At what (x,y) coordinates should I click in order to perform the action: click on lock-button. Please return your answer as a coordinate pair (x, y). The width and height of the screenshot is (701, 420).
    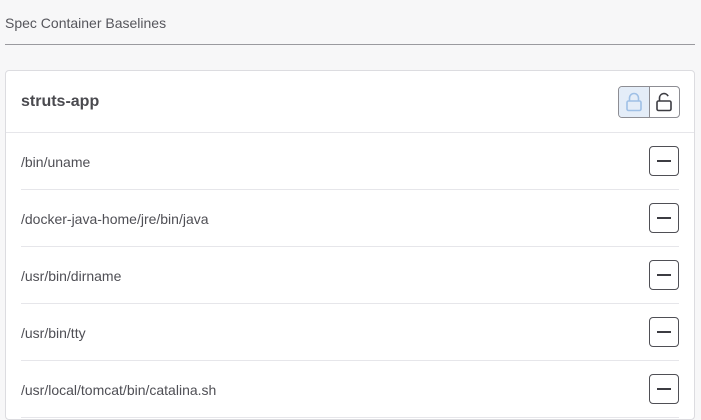
    Looking at the image, I should click on (634, 102).